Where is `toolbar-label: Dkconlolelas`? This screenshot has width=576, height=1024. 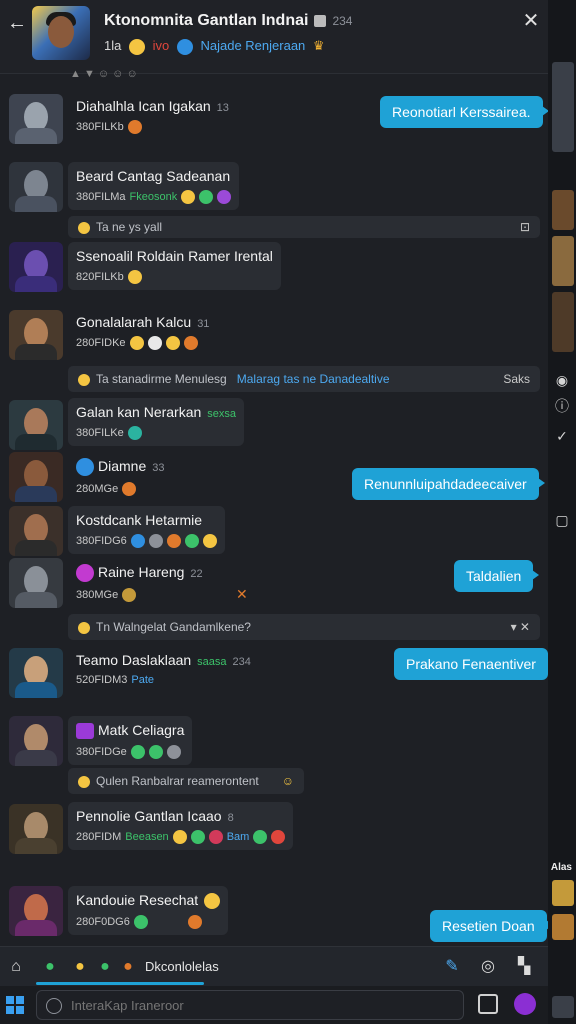 toolbar-label: Dkconlolelas is located at coordinates (182, 966).